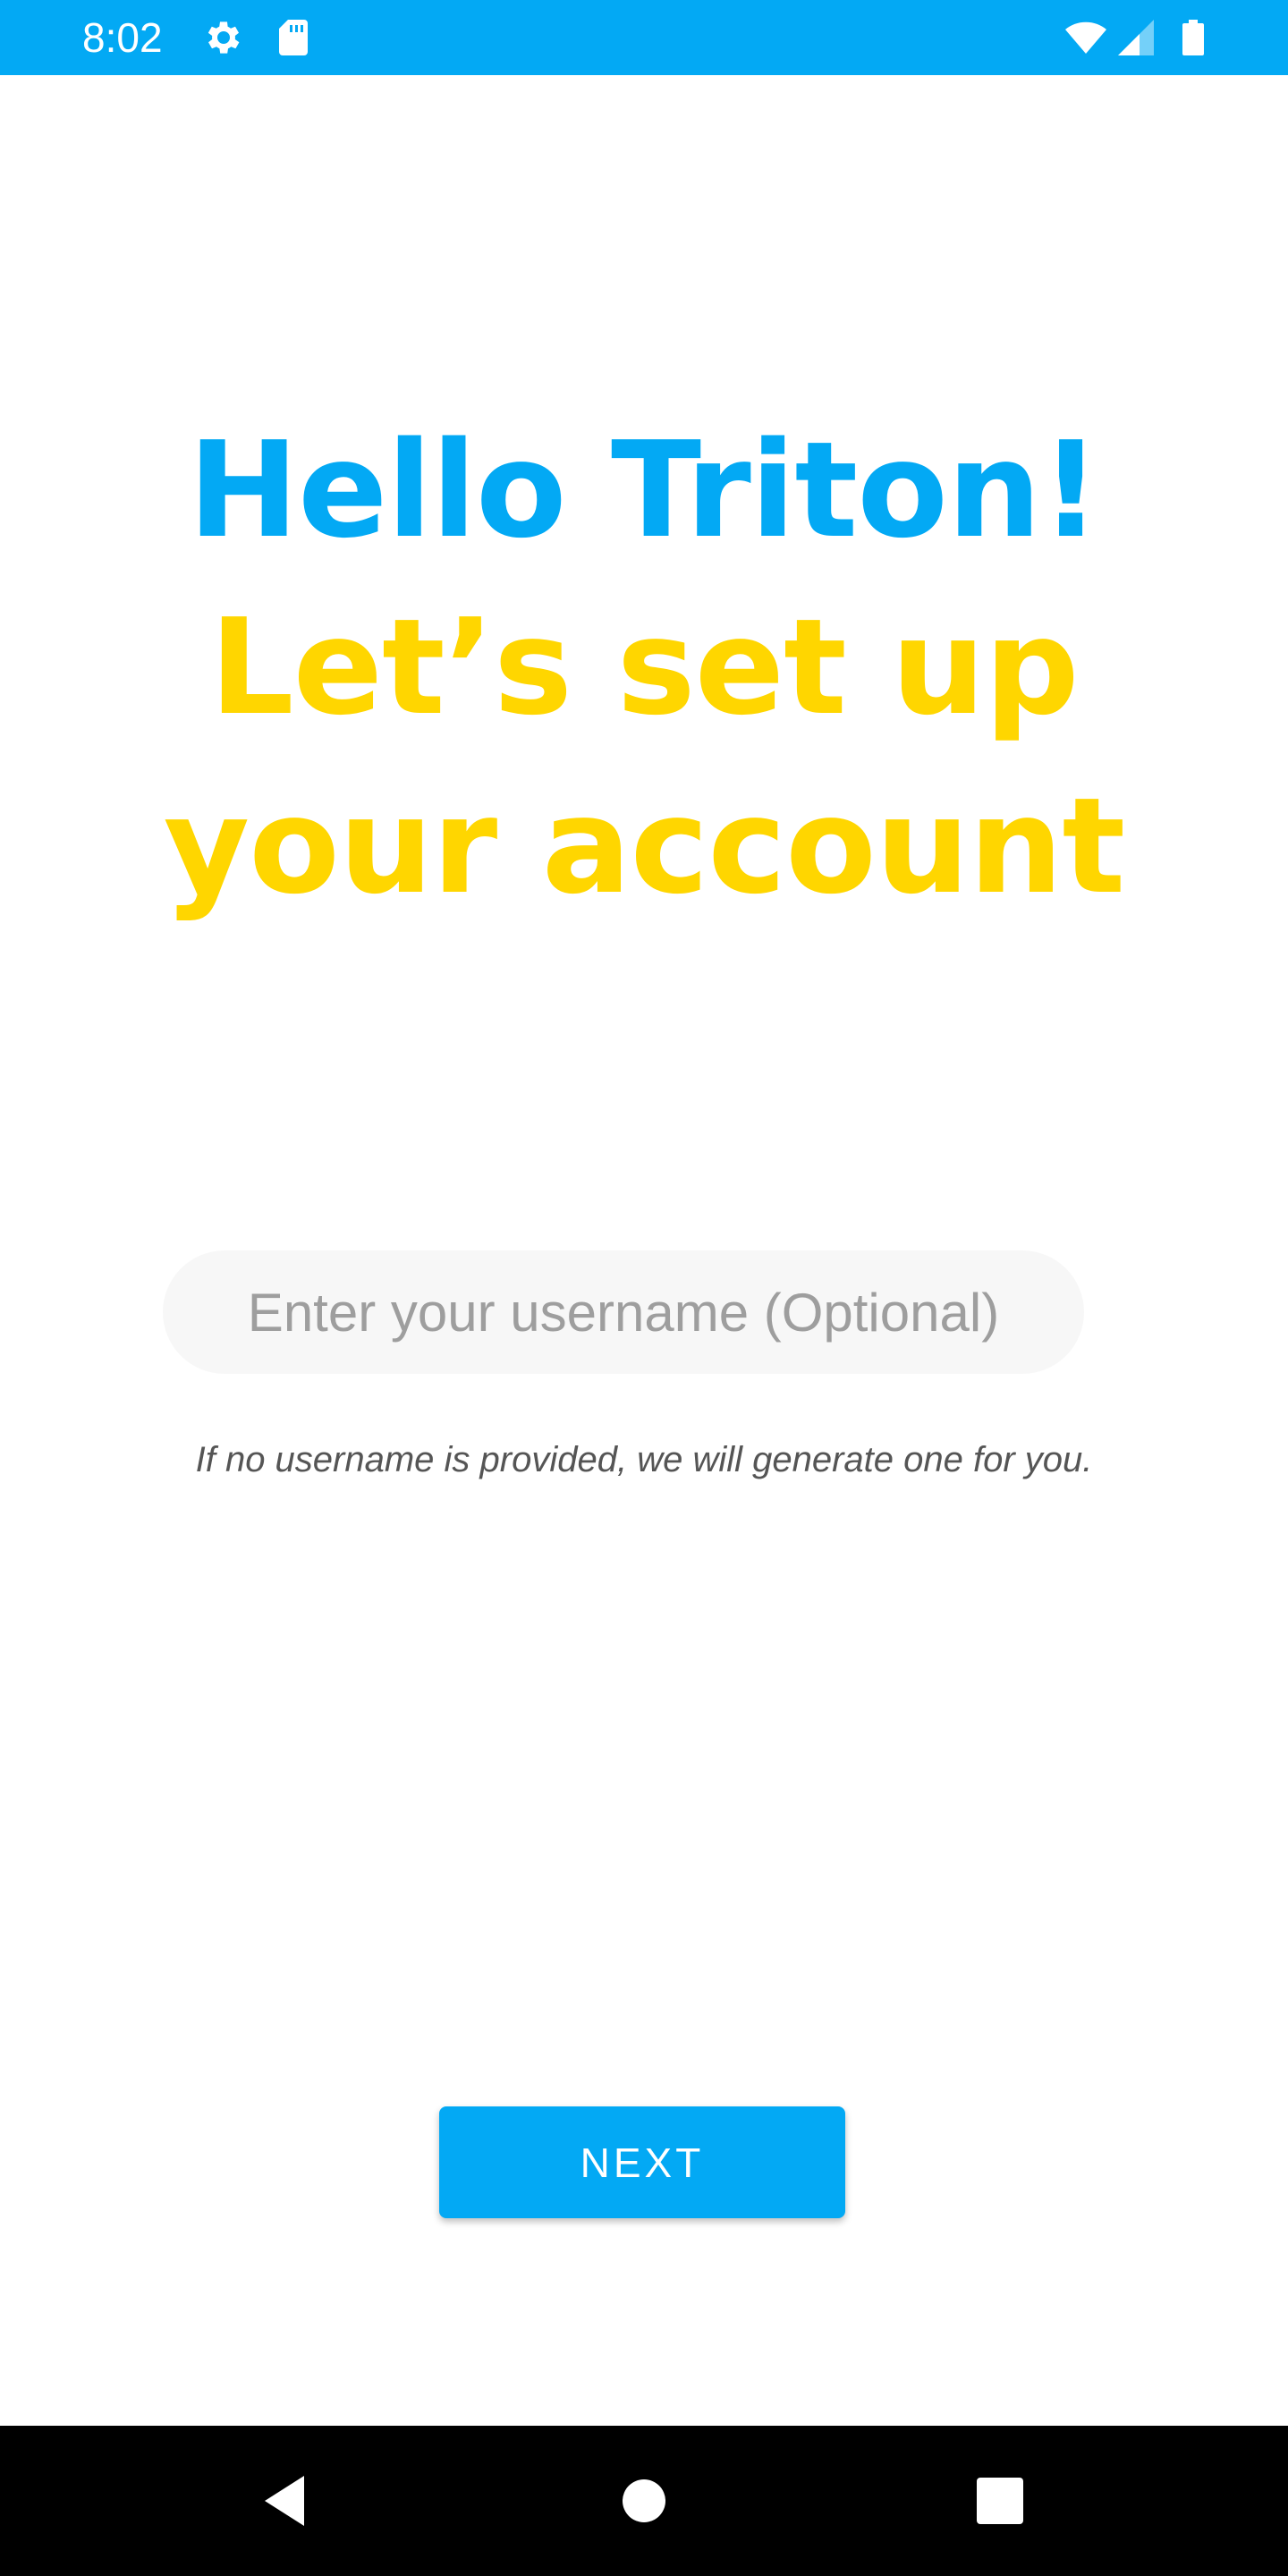  What do you see at coordinates (644, 846) in the screenshot?
I see `setup-text-line-2: your account` at bounding box center [644, 846].